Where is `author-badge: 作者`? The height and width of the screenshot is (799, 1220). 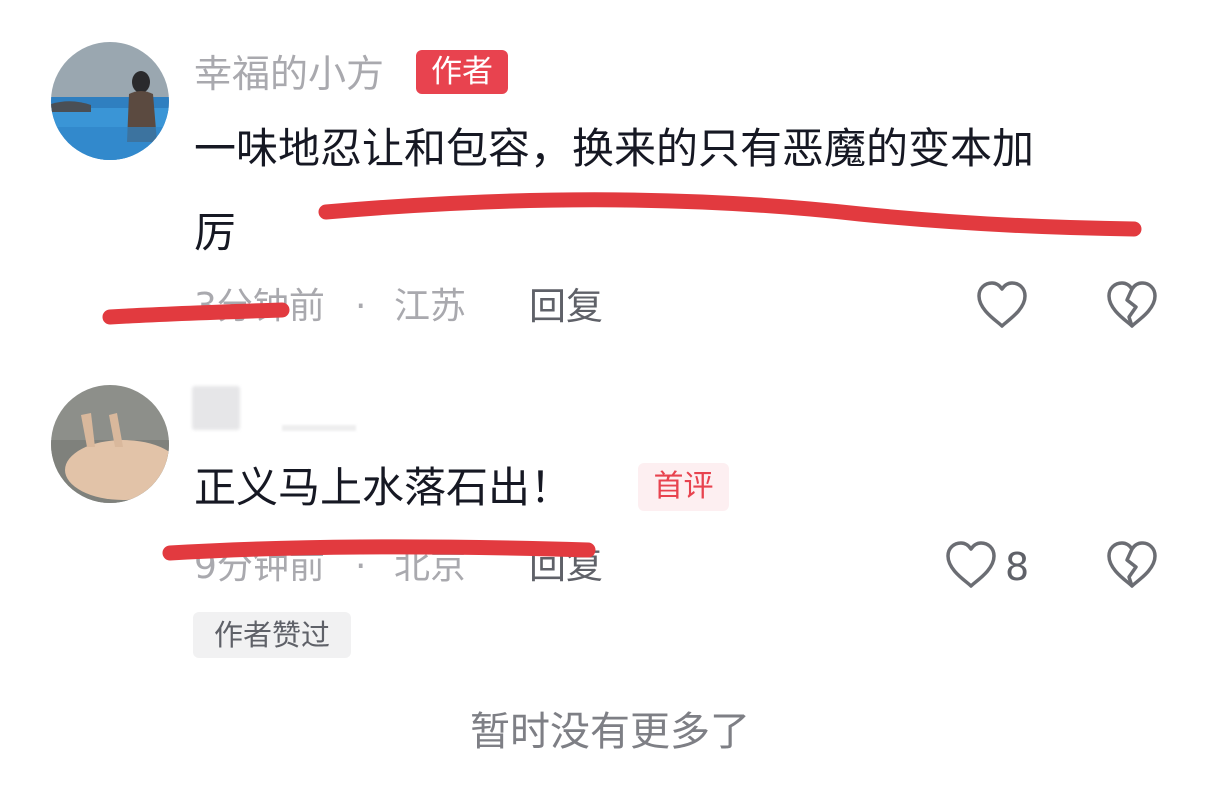
author-badge: 作者 is located at coordinates (462, 72).